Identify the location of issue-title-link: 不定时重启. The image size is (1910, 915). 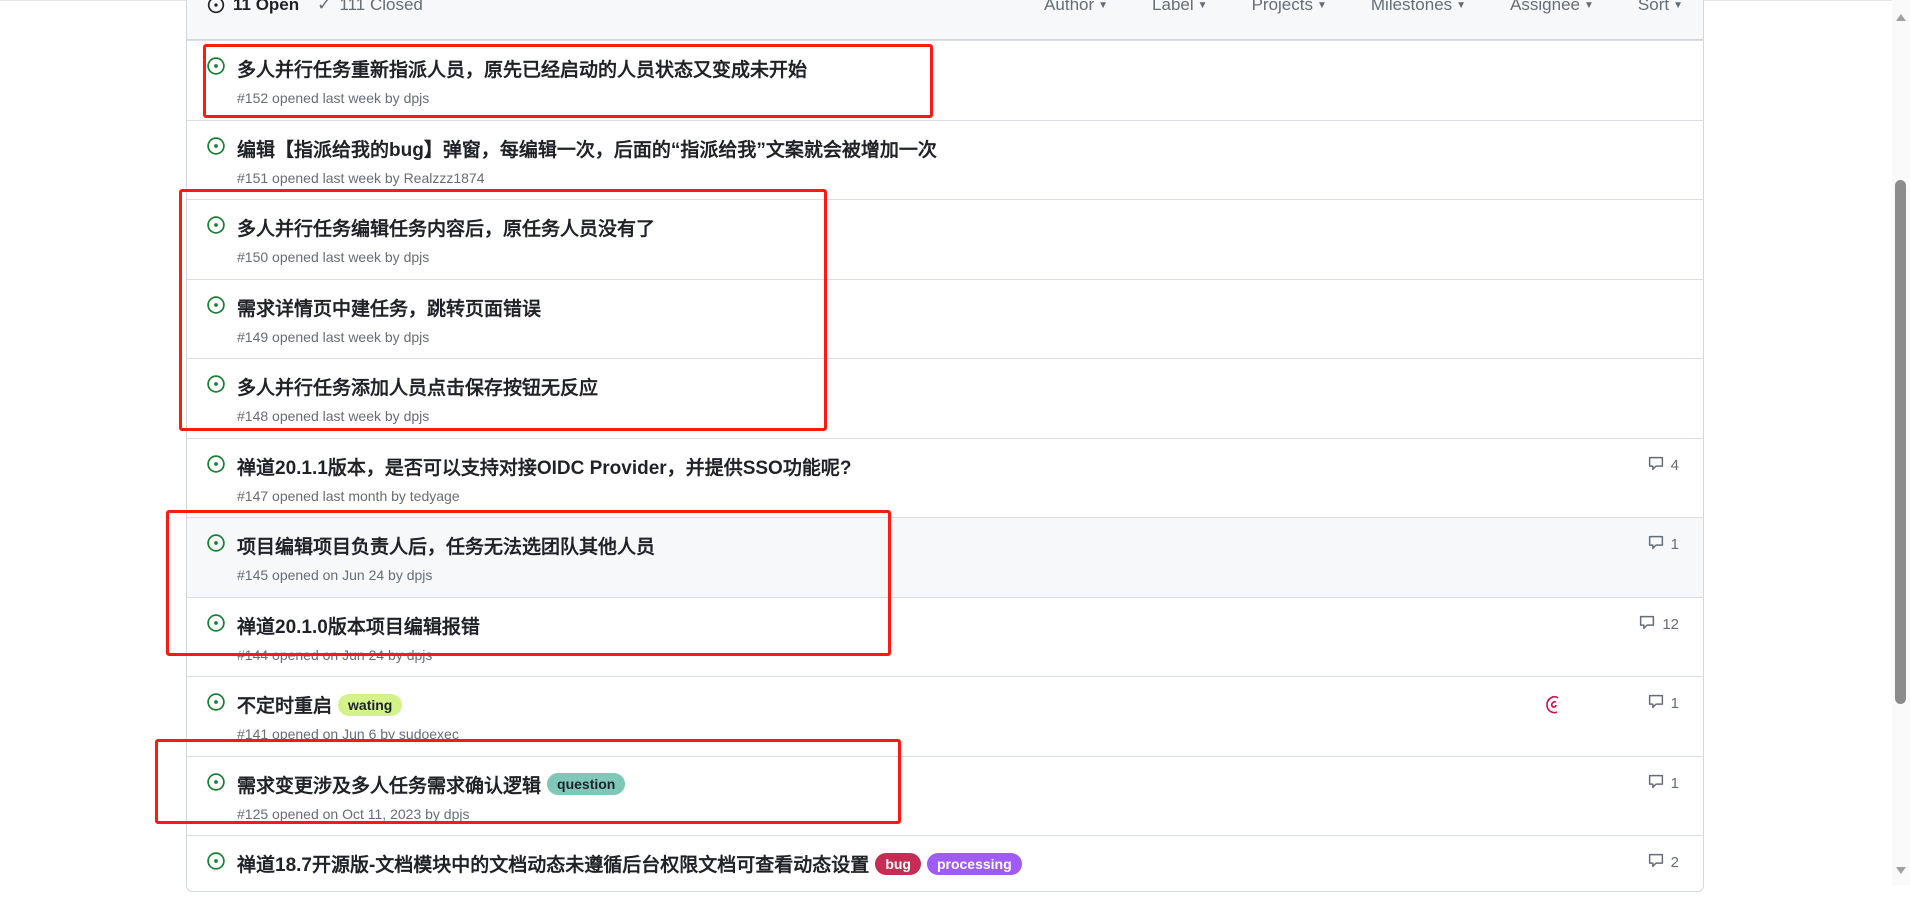
(284, 704).